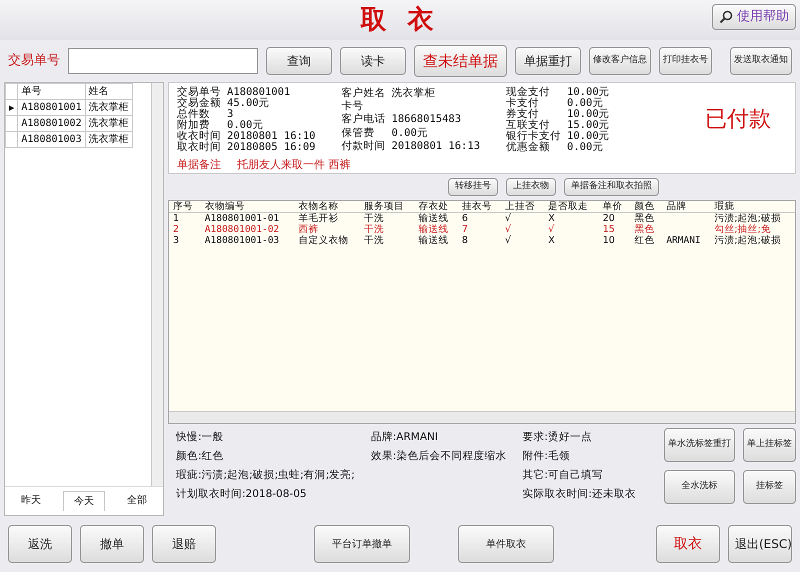  Describe the element at coordinates (202, 92) in the screenshot. I see `field-label: 交易单号` at that location.